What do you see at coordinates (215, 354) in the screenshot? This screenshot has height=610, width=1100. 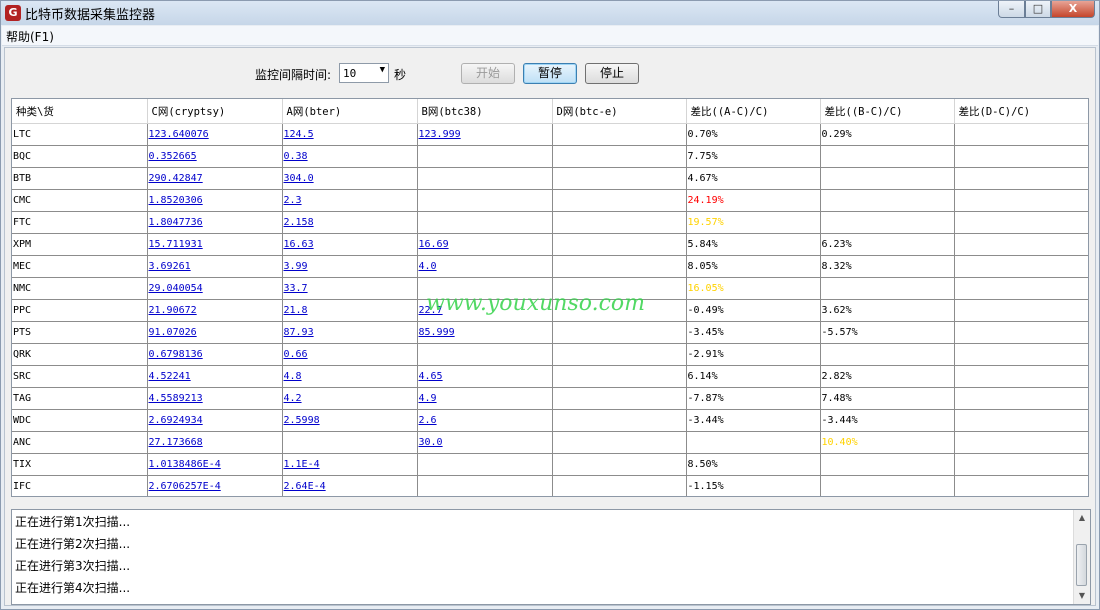 I see `price-link: 0.6798136` at bounding box center [215, 354].